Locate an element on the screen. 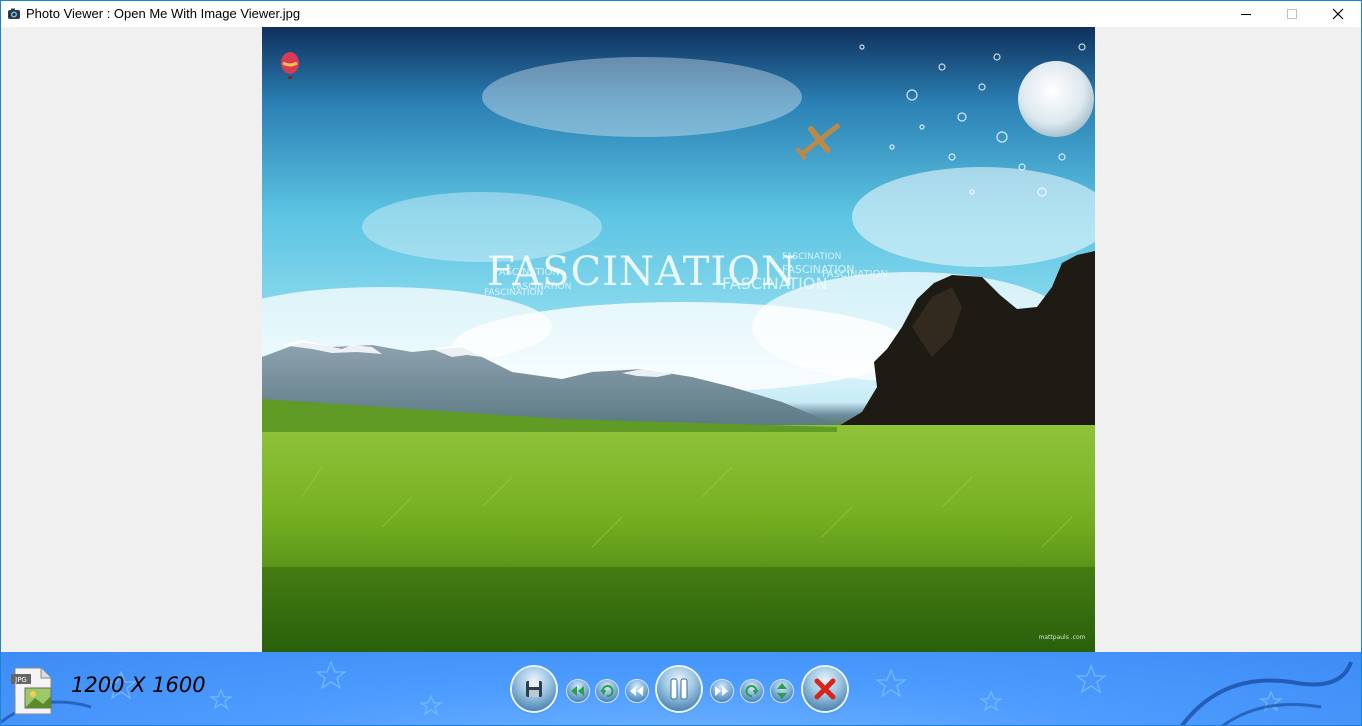  flip-vertical-icon is located at coordinates (782, 691).